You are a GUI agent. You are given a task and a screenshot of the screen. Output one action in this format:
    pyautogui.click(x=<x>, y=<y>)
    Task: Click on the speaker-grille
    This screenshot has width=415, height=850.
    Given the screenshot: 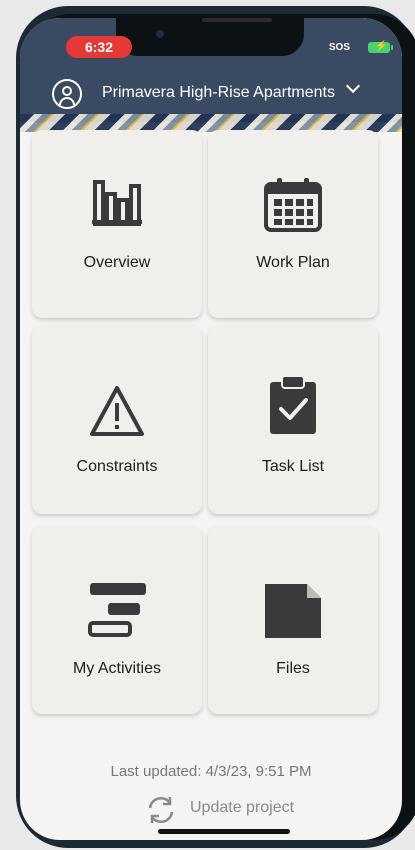 What is the action you would take?
    pyautogui.click(x=237, y=20)
    